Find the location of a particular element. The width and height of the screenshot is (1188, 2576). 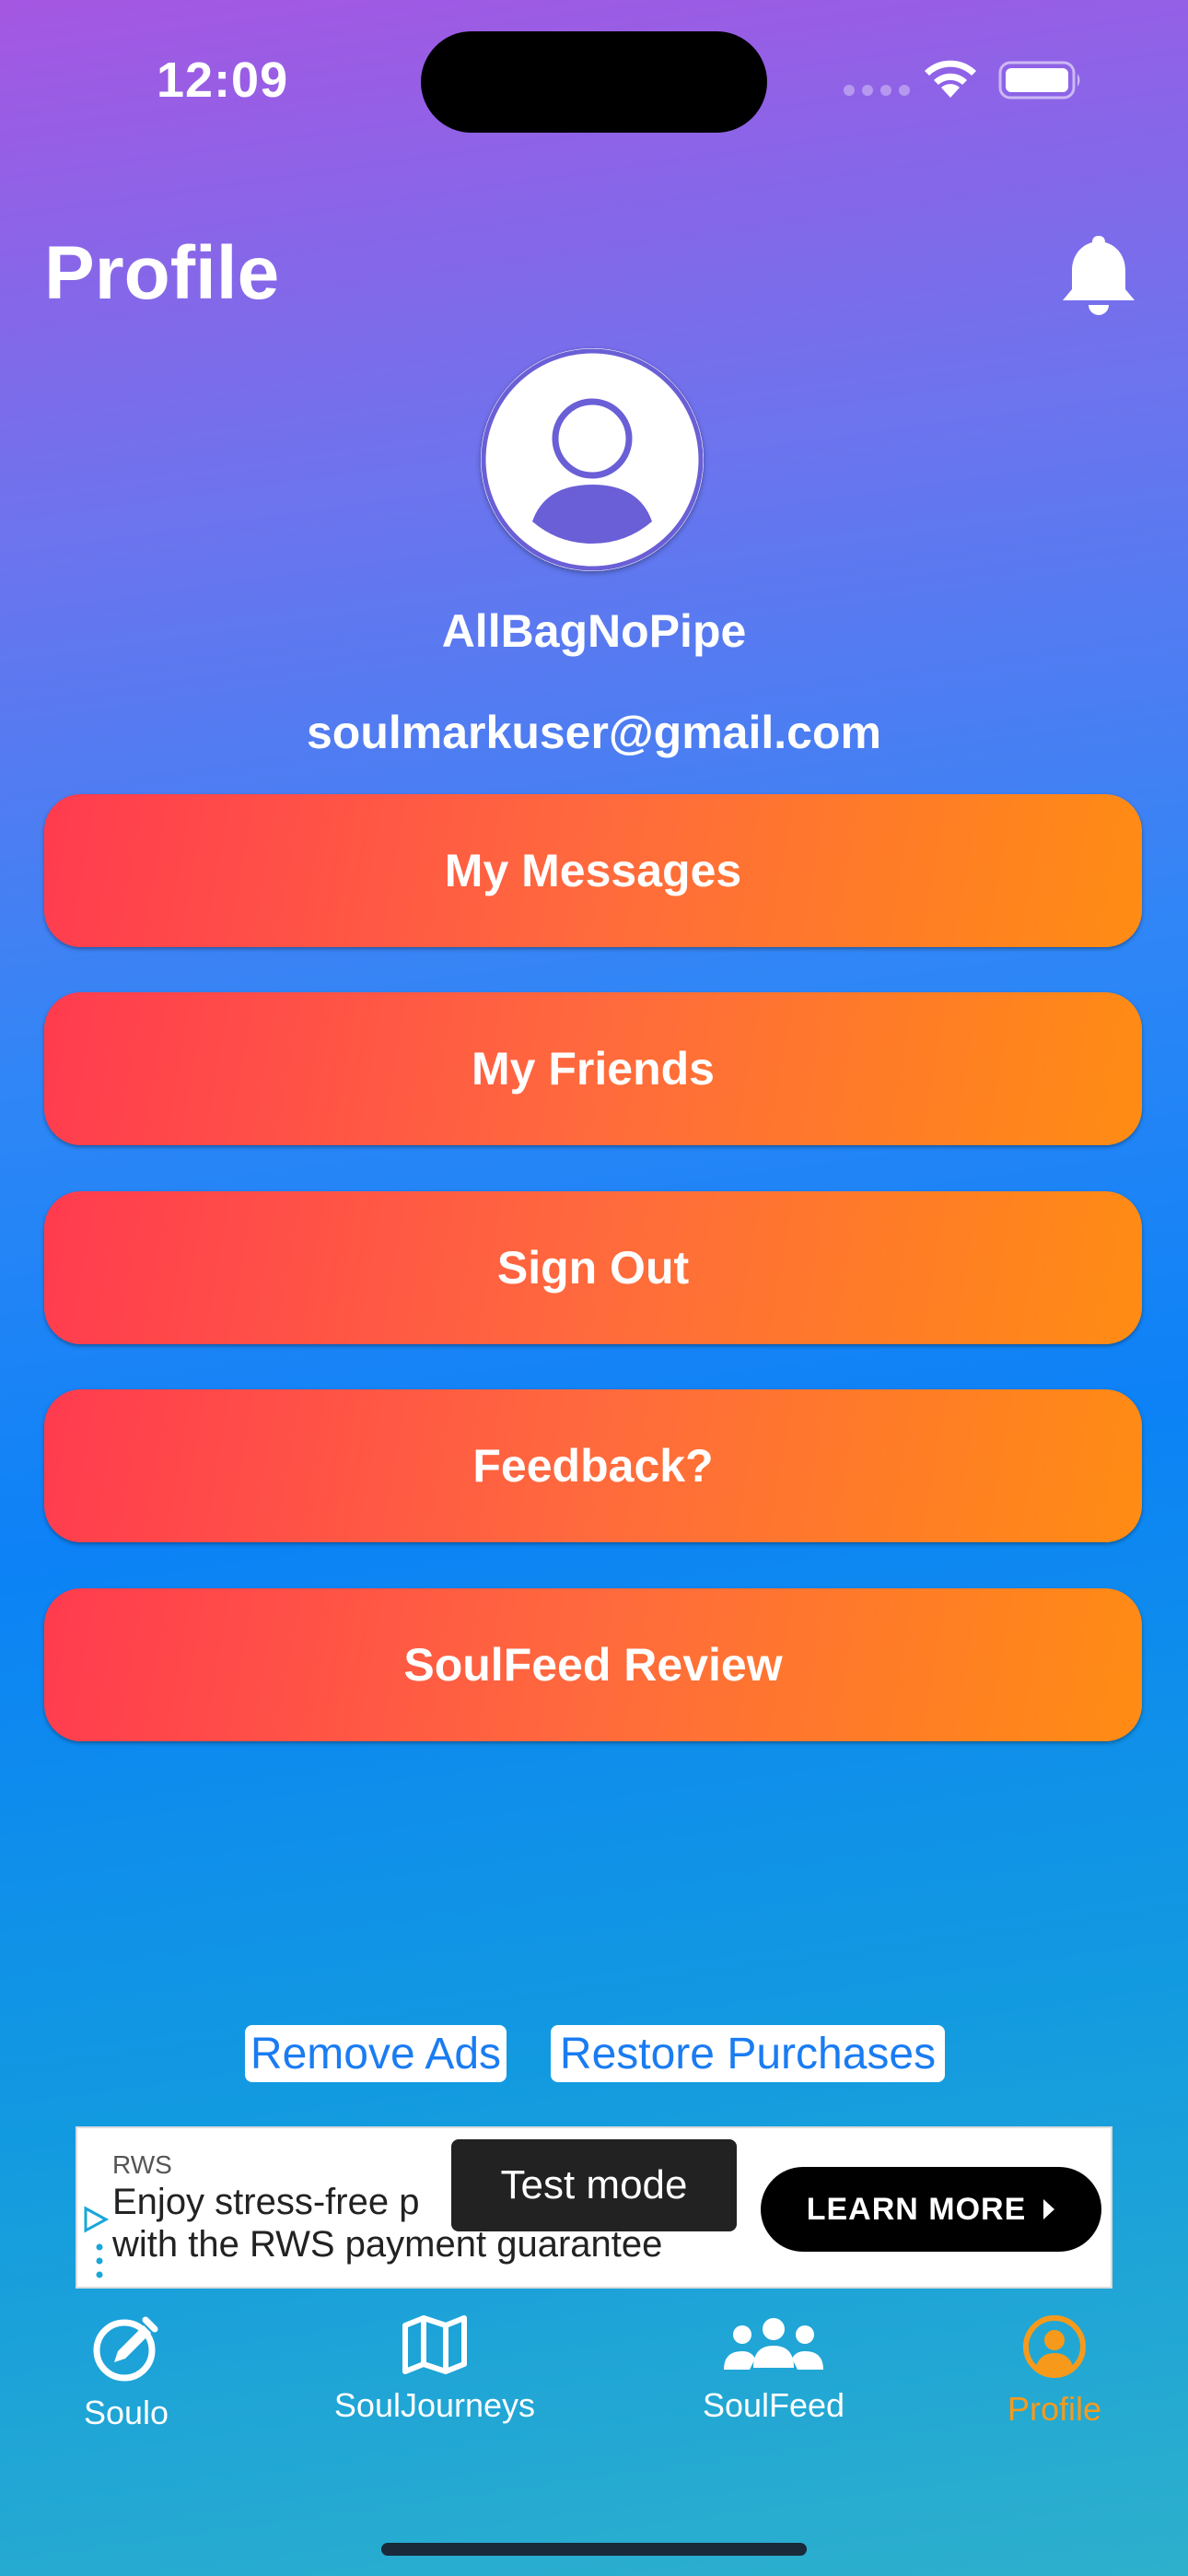

tab-souljourneys: SoulJourneys is located at coordinates (434, 2383).